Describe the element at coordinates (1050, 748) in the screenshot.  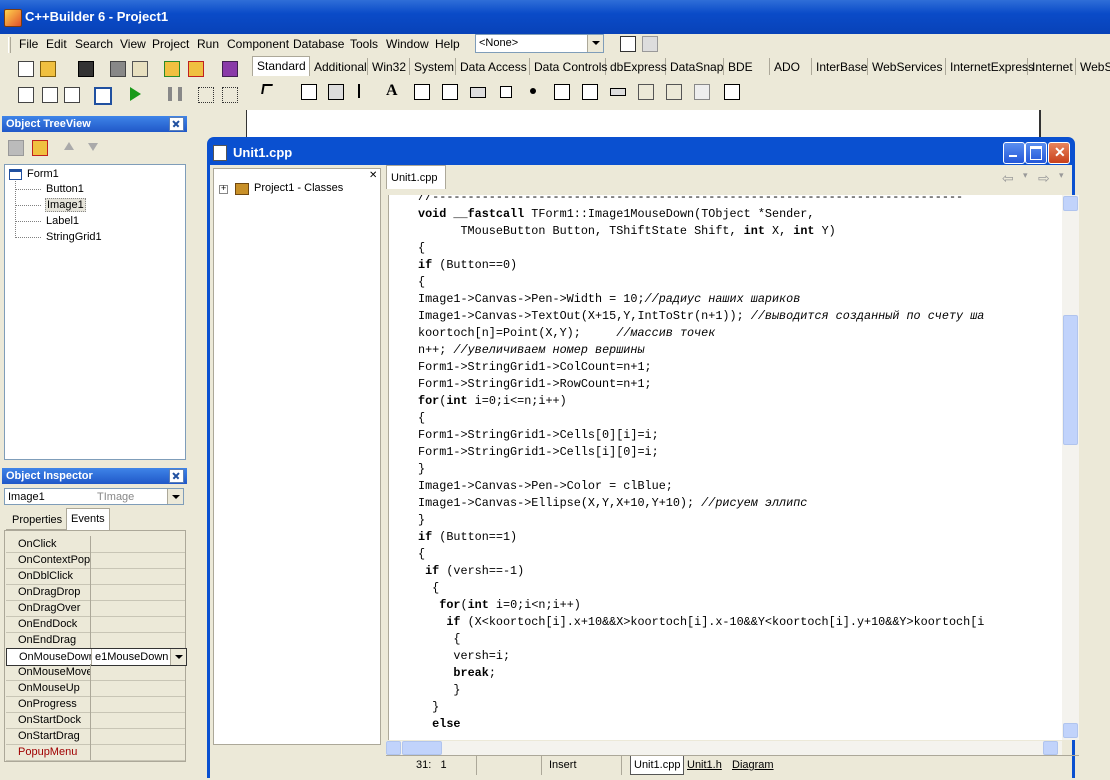
I see `scroll-right-icon` at that location.